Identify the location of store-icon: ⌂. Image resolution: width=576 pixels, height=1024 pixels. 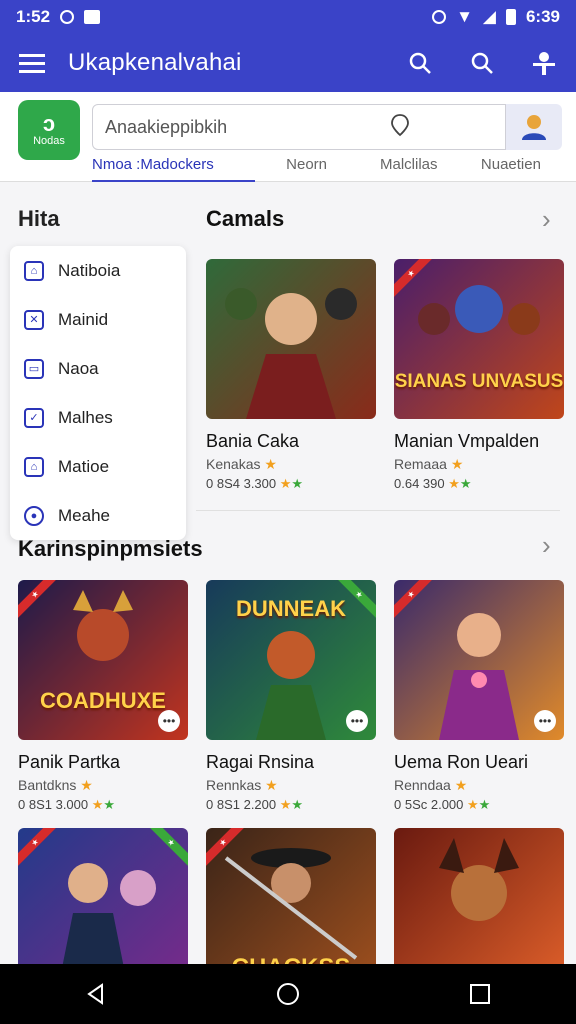
(34, 466).